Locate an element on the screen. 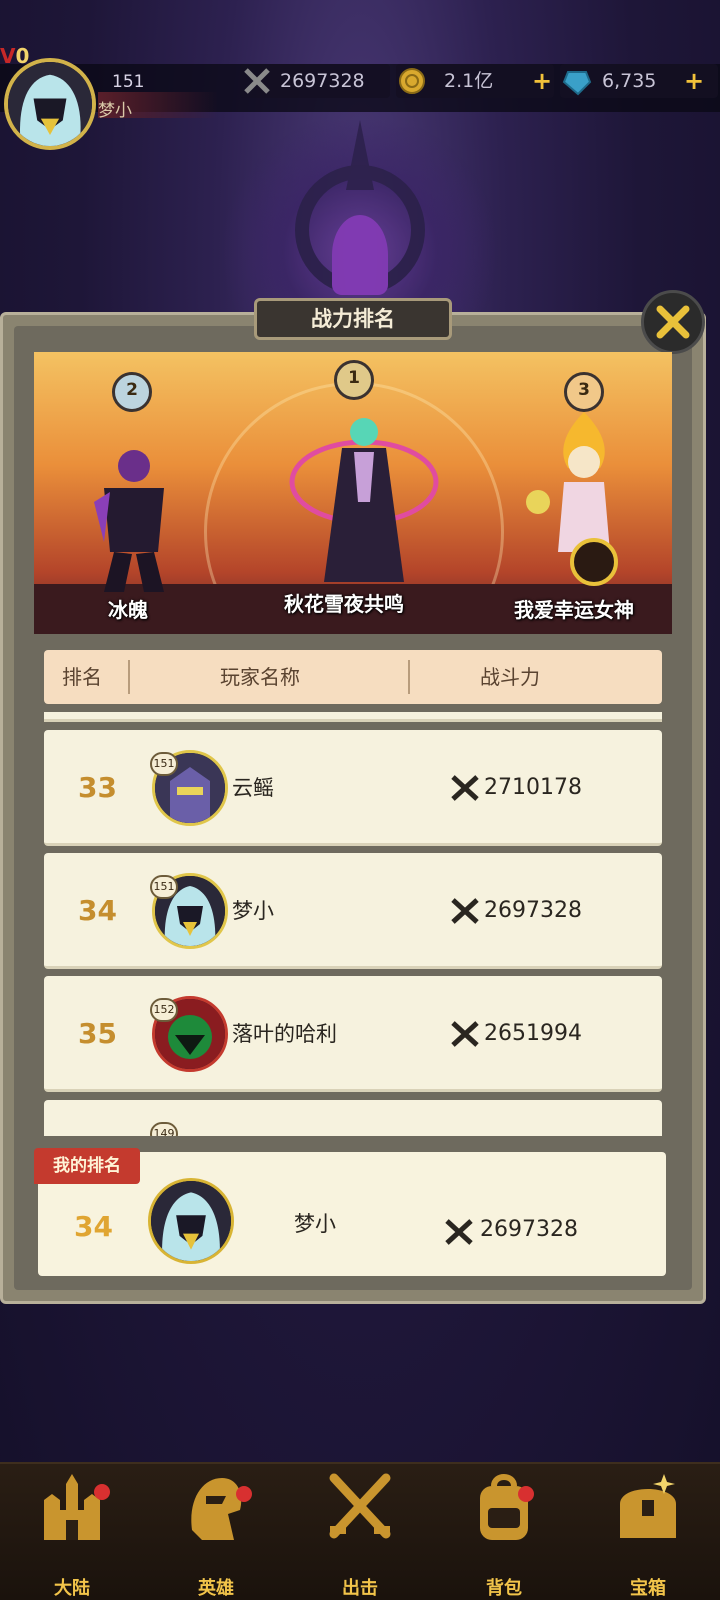  gold-coin-icon is located at coordinates (412, 81).